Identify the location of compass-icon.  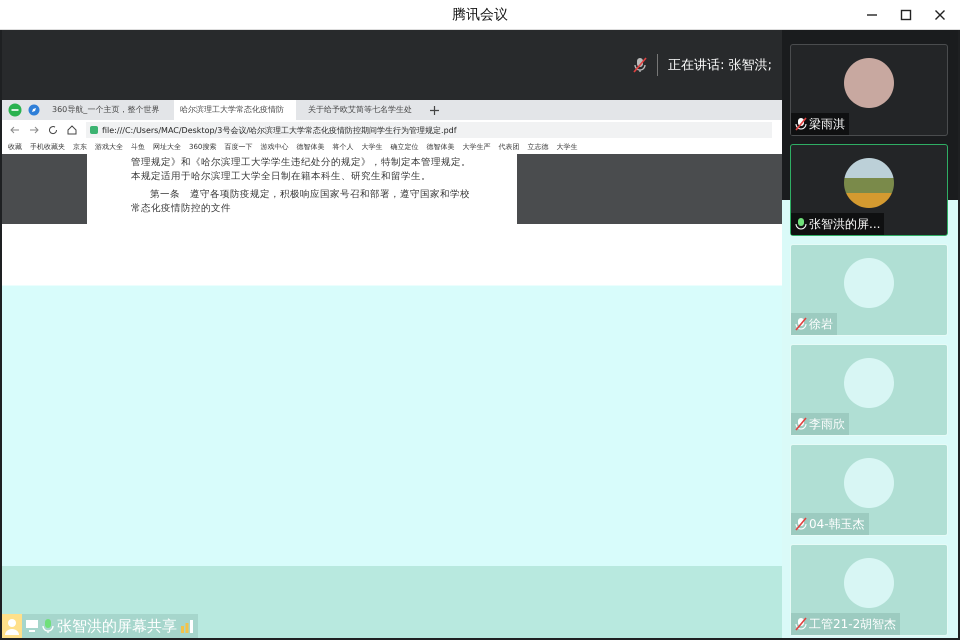
(34, 110).